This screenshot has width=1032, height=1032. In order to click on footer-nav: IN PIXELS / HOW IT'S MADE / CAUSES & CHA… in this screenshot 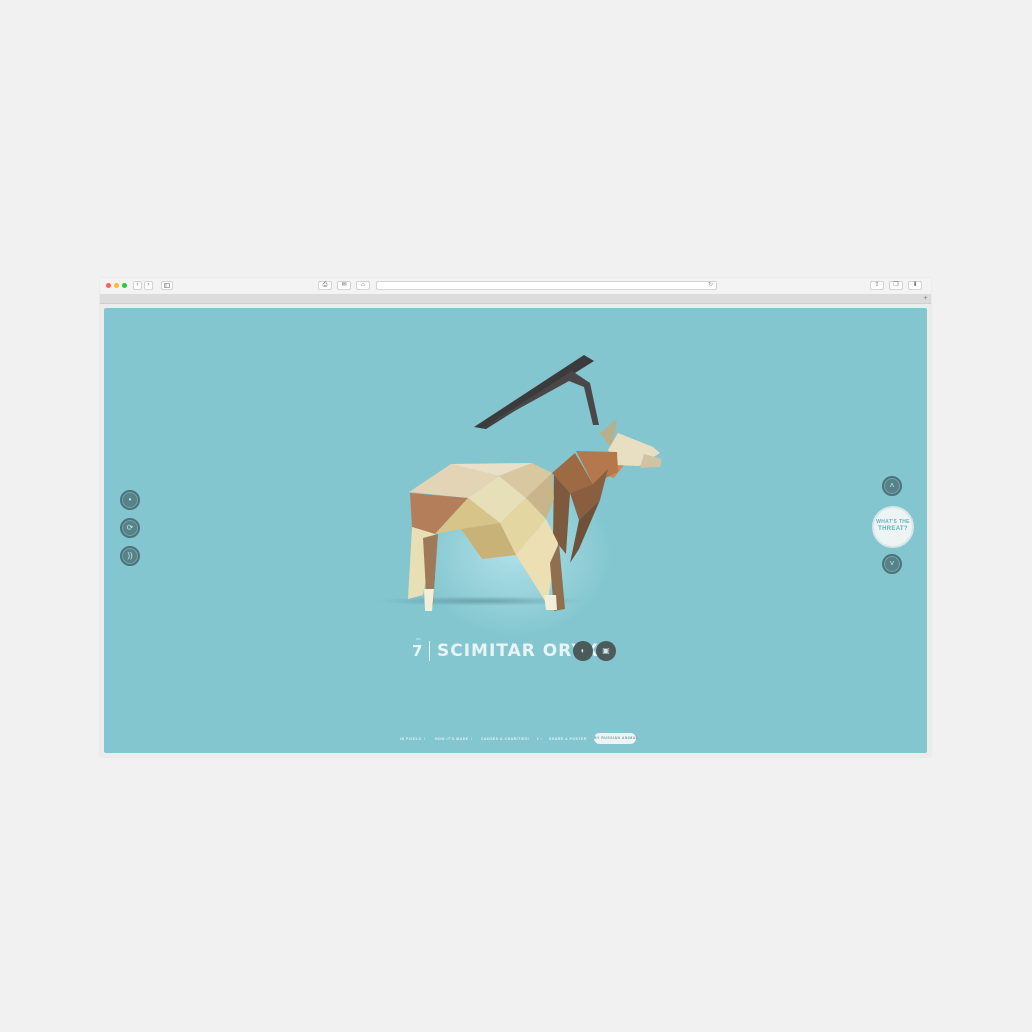, I will do `click(515, 739)`.